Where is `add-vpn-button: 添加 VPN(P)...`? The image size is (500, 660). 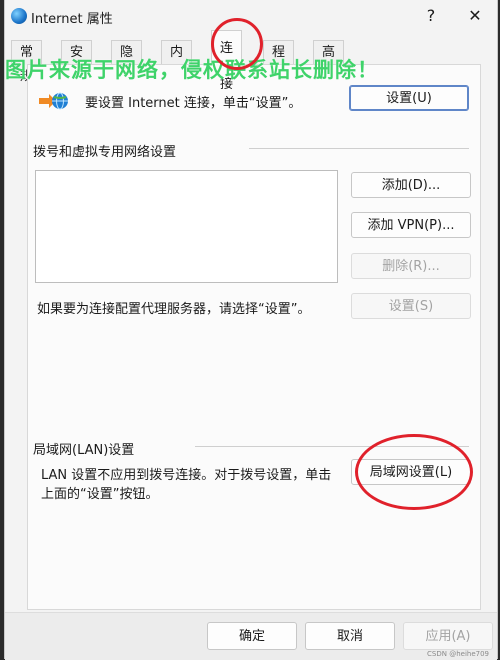 add-vpn-button: 添加 VPN(P)... is located at coordinates (411, 225).